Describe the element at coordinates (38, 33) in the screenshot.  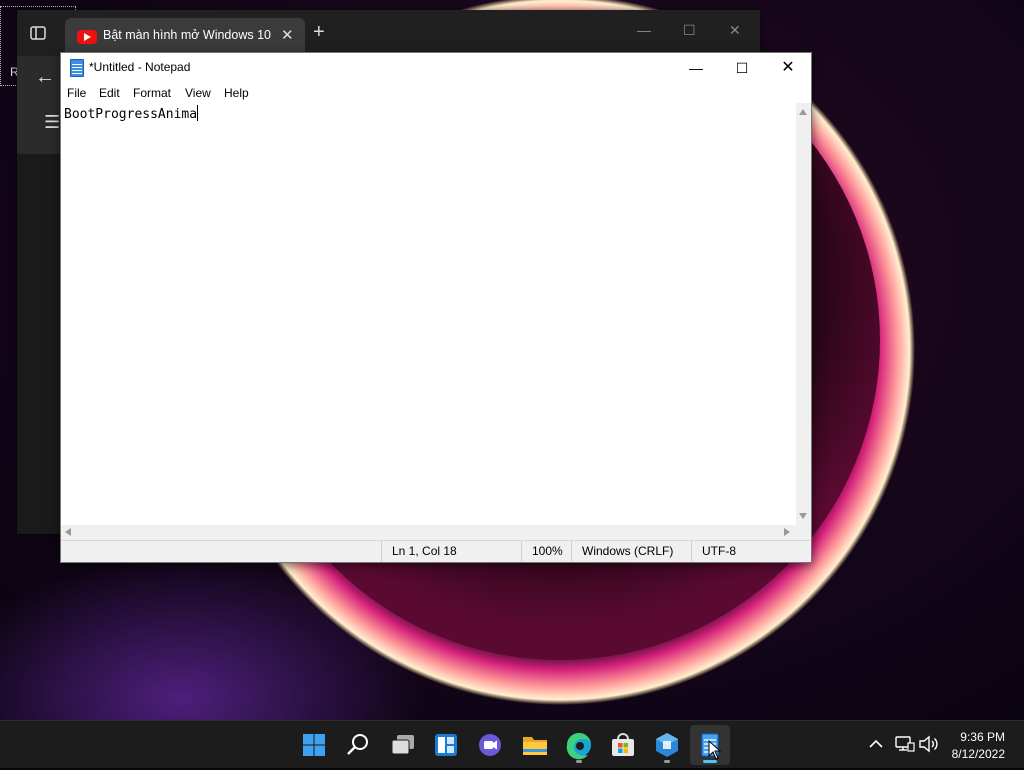
I see `tab-actions-icon` at that location.